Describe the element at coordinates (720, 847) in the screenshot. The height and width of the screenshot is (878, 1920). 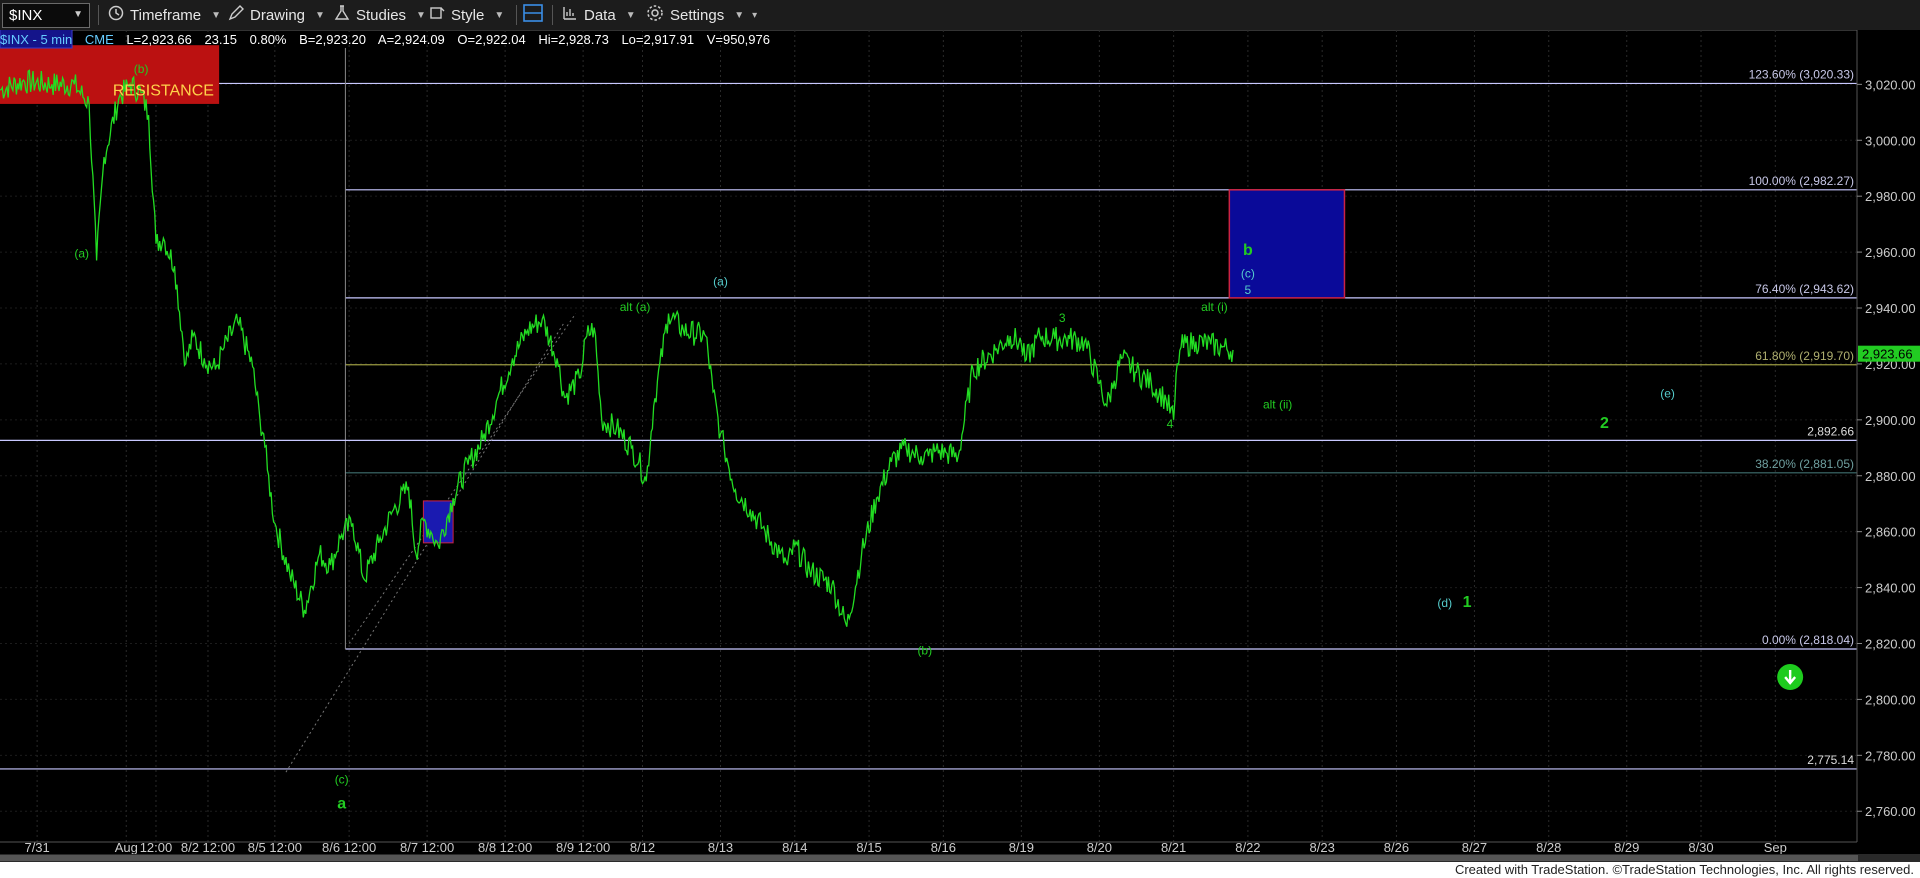
I see `time-tick-label: 8/13` at that location.